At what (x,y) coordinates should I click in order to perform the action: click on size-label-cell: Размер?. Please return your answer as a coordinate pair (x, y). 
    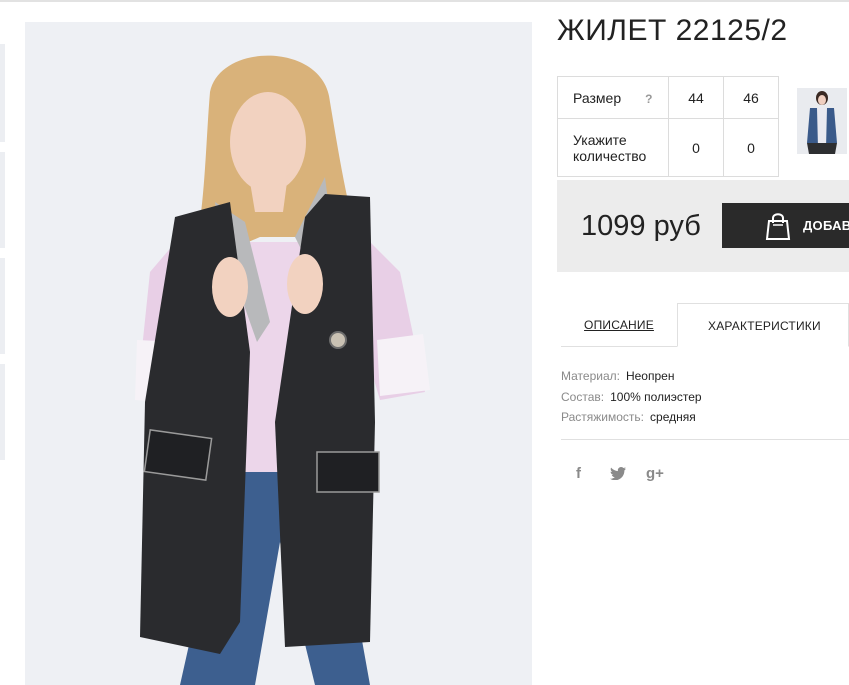
    Looking at the image, I should click on (613, 97).